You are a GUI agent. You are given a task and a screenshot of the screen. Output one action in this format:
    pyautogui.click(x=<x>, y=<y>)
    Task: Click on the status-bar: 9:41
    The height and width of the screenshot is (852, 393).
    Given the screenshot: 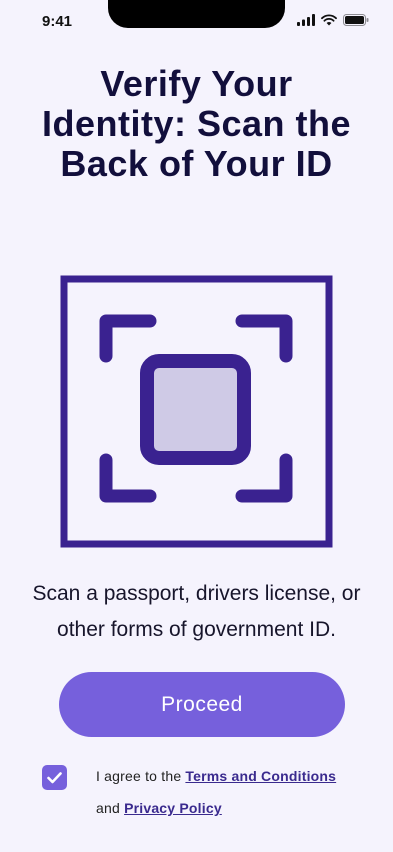 What is the action you would take?
    pyautogui.click(x=196, y=22)
    